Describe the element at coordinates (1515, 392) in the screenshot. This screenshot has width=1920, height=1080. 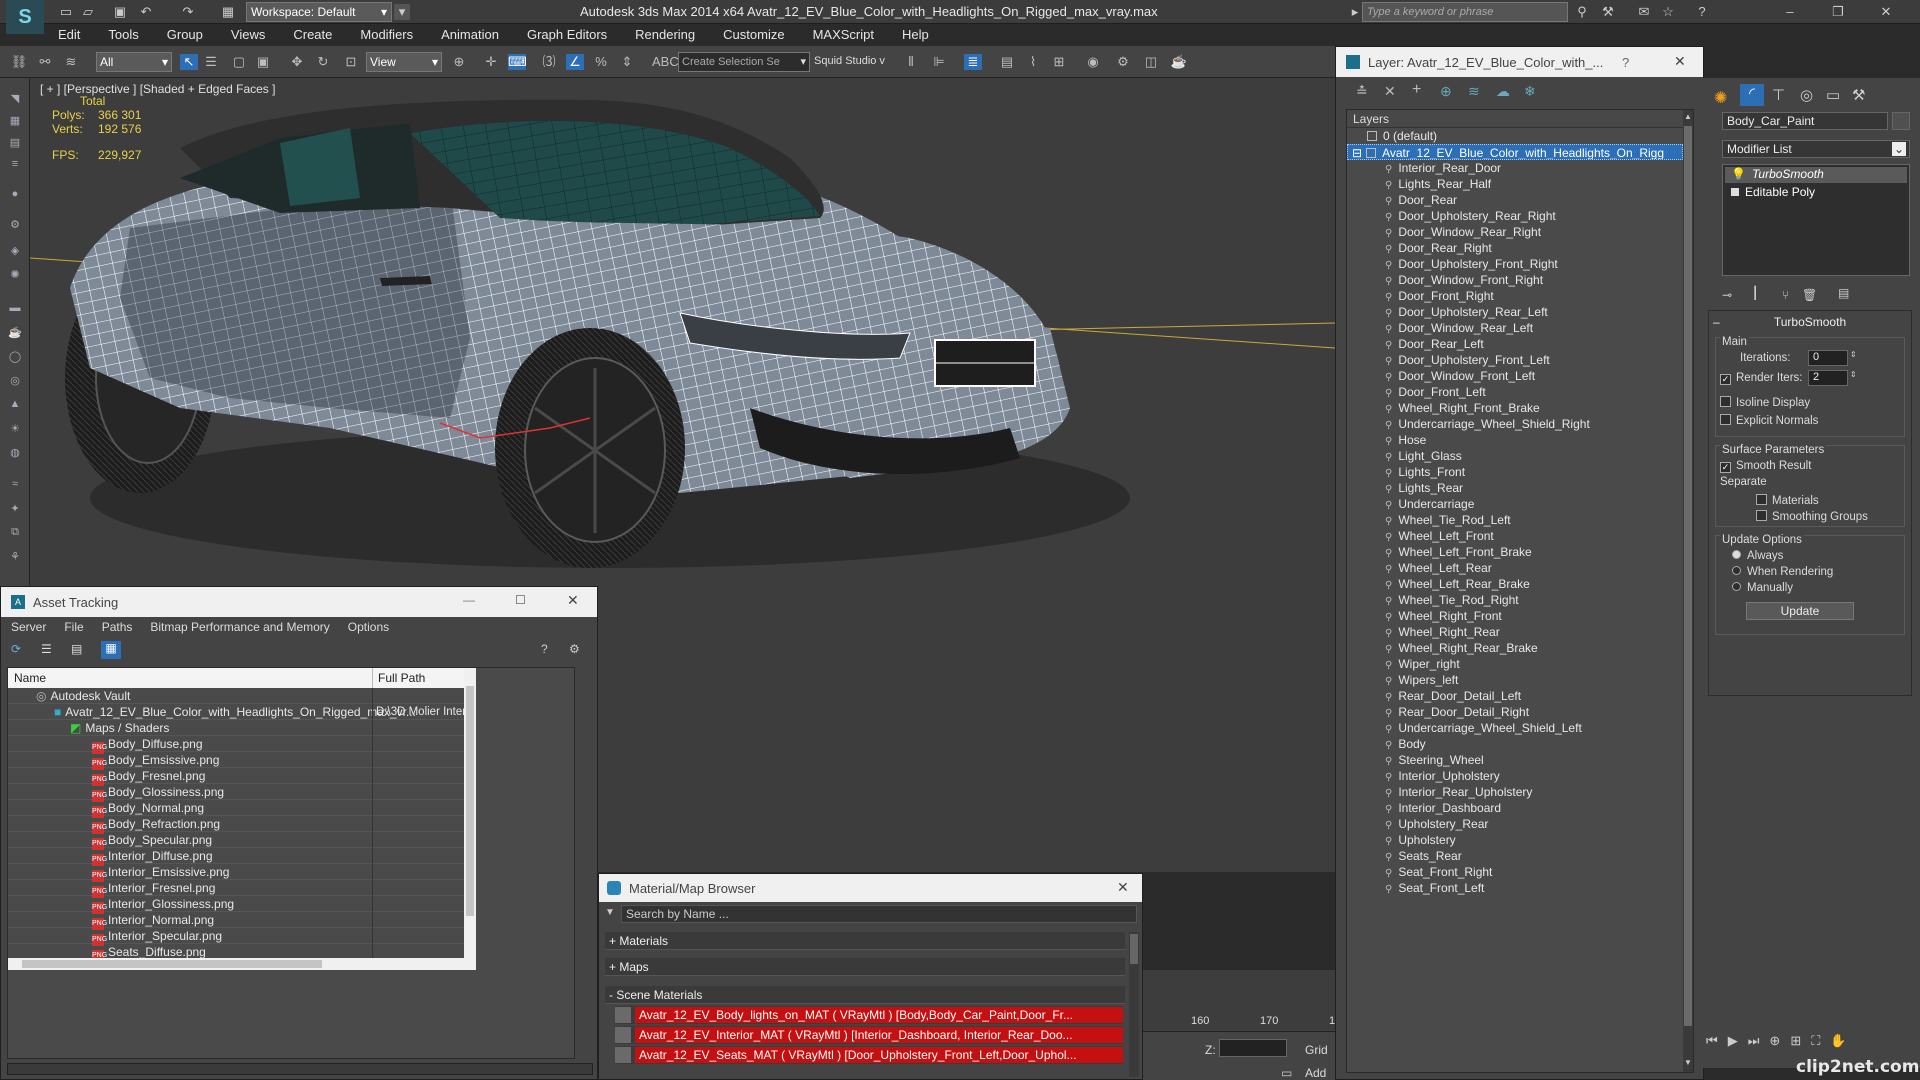
I see `layer-object-item: ⚲ Door_Front_Left` at that location.